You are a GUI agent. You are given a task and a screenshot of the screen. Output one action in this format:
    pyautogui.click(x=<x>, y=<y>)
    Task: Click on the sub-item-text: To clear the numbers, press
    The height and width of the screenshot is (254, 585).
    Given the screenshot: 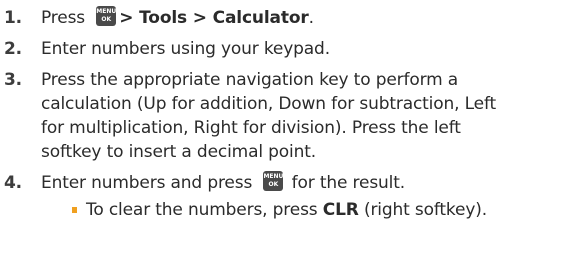 What is the action you would take?
    pyautogui.click(x=202, y=210)
    